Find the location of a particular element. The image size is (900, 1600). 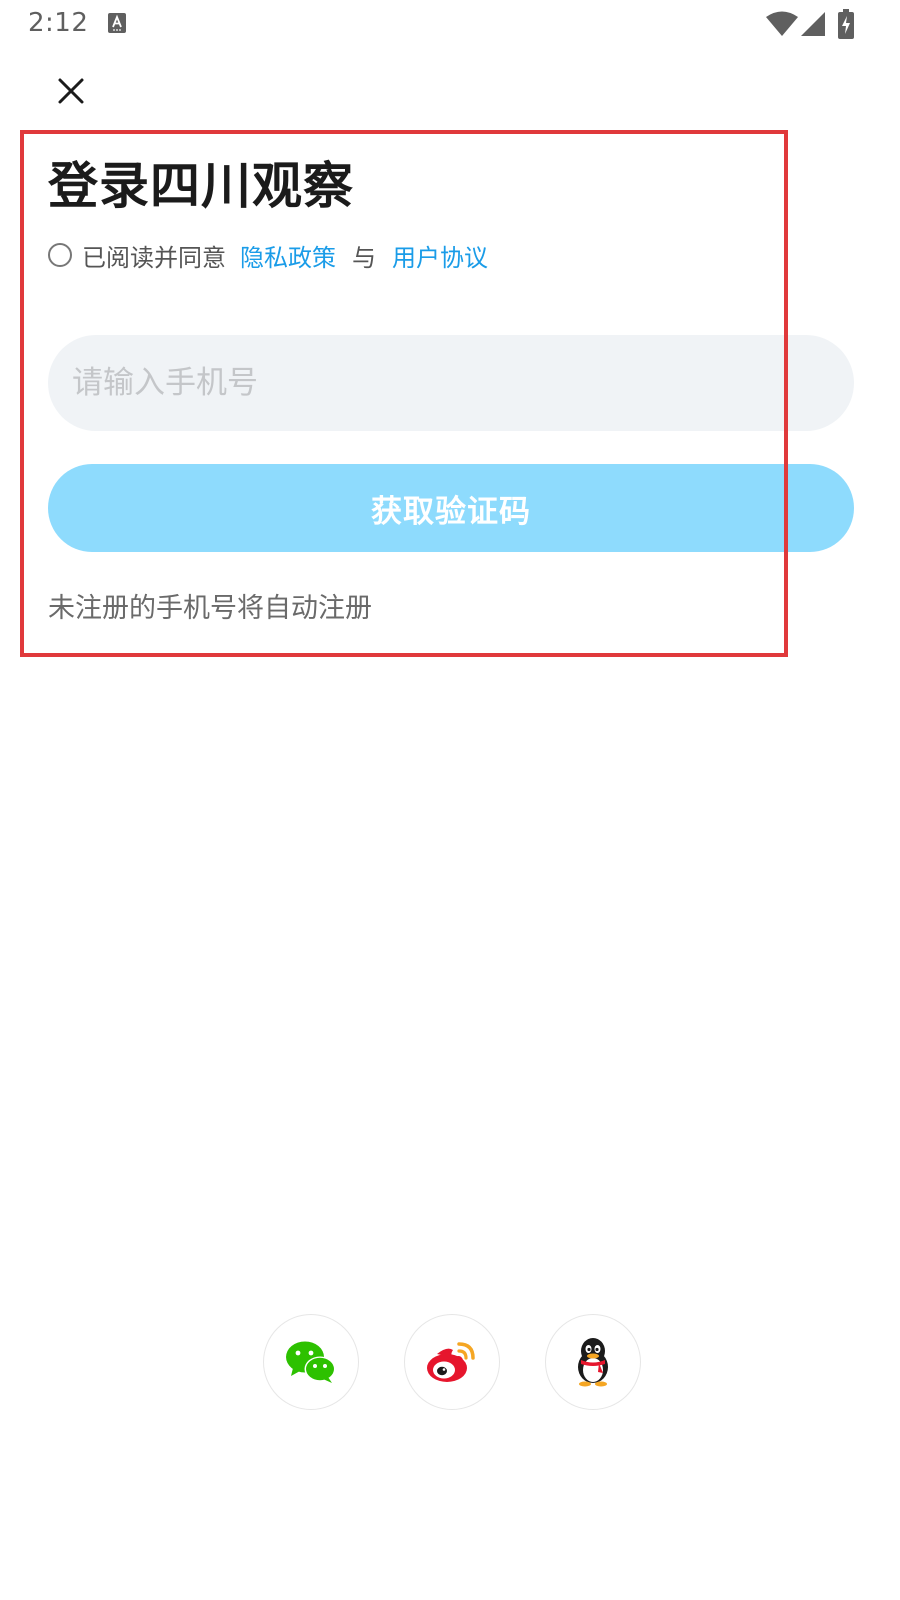

social-login-row is located at coordinates (452, 1362).